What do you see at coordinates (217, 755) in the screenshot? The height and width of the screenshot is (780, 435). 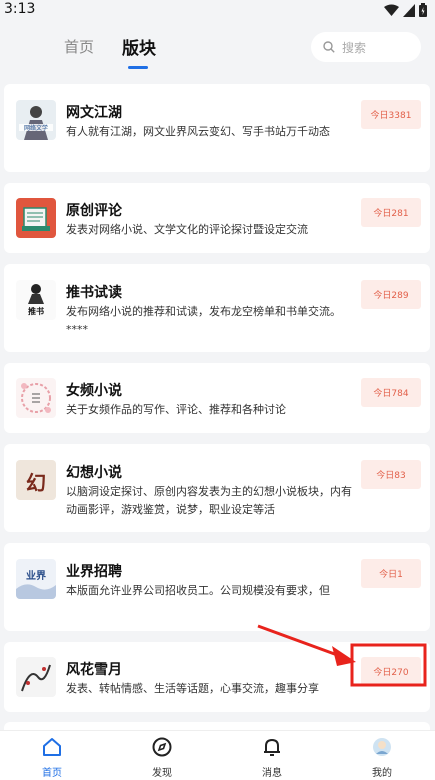 I see `bottom-nav: 首页 发现 消息 我的` at bounding box center [217, 755].